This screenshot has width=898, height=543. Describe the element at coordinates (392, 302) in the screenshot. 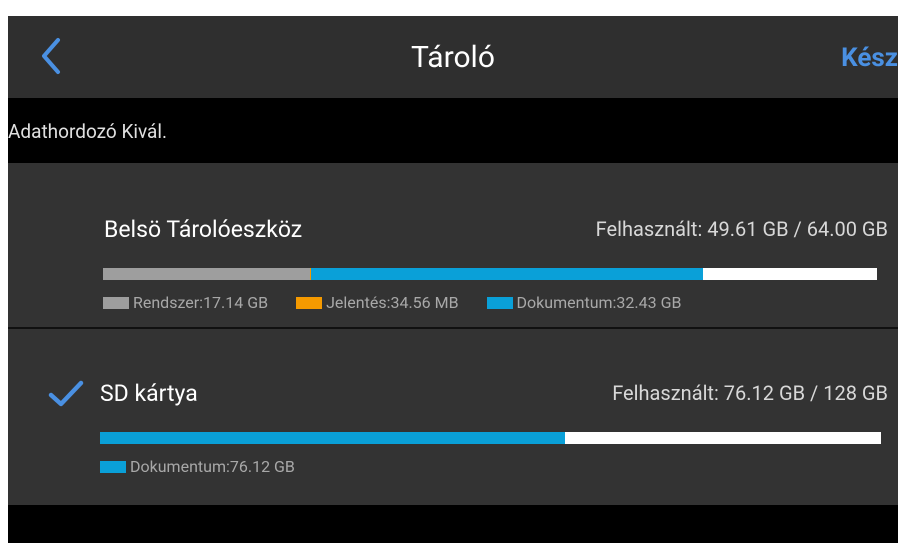

I see `legend-label: Jelentés:34.56 MB` at that location.